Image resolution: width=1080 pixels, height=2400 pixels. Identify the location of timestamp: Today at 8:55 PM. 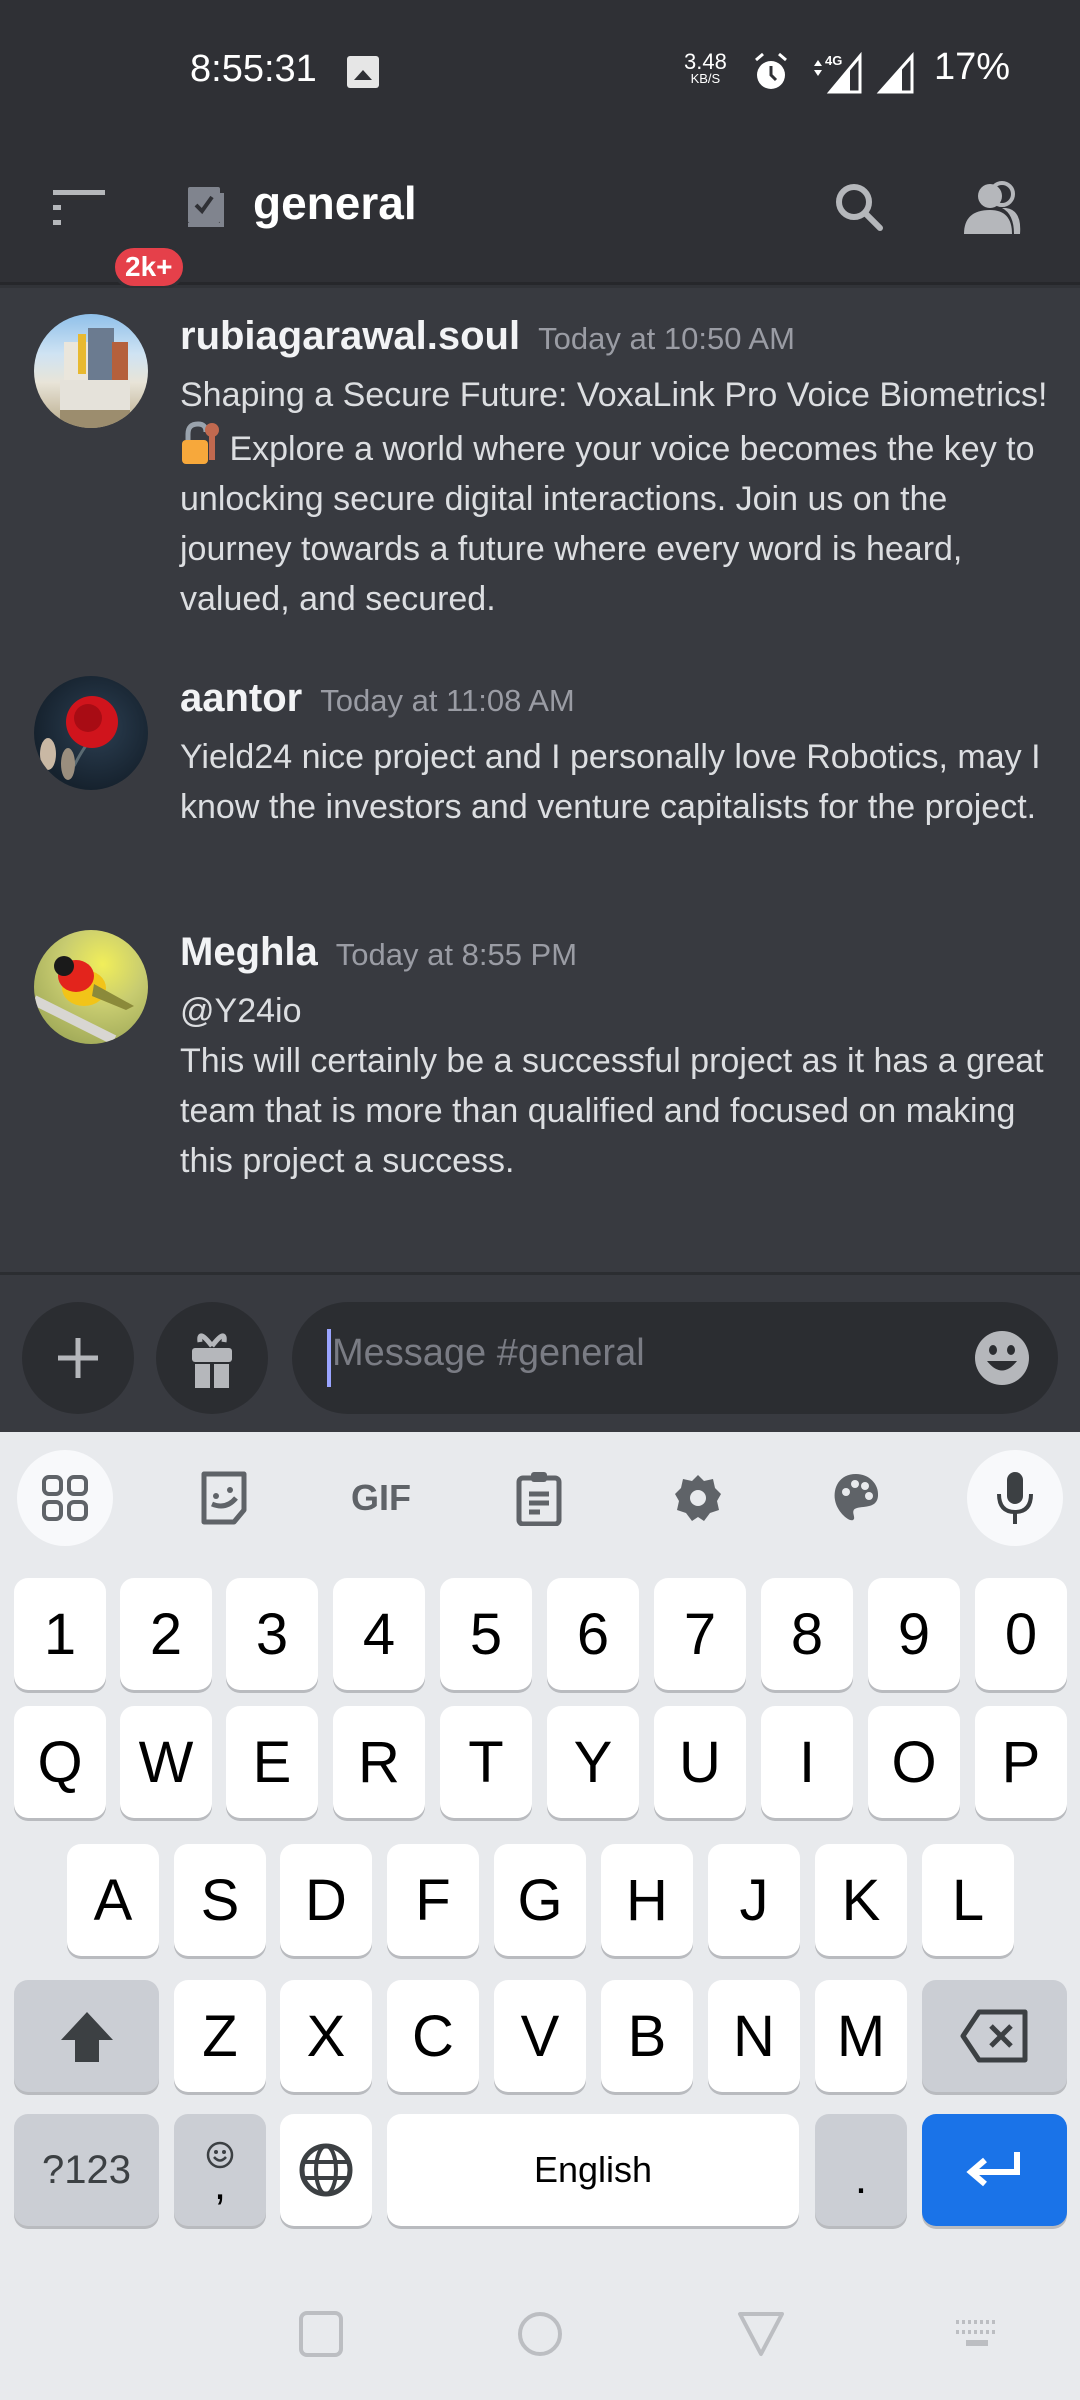
(456, 954).